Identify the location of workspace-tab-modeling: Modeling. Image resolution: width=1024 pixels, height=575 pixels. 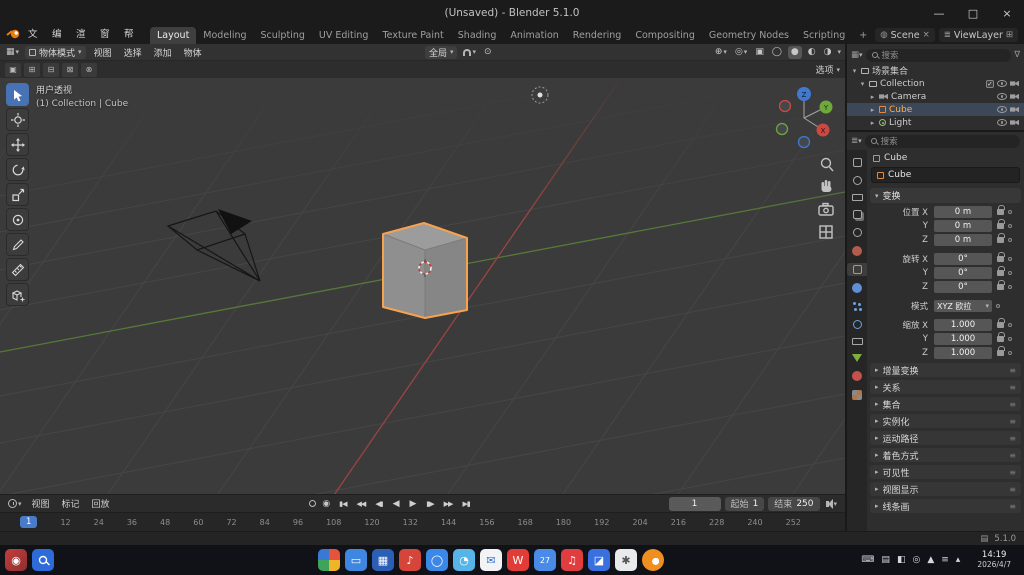
(224, 35).